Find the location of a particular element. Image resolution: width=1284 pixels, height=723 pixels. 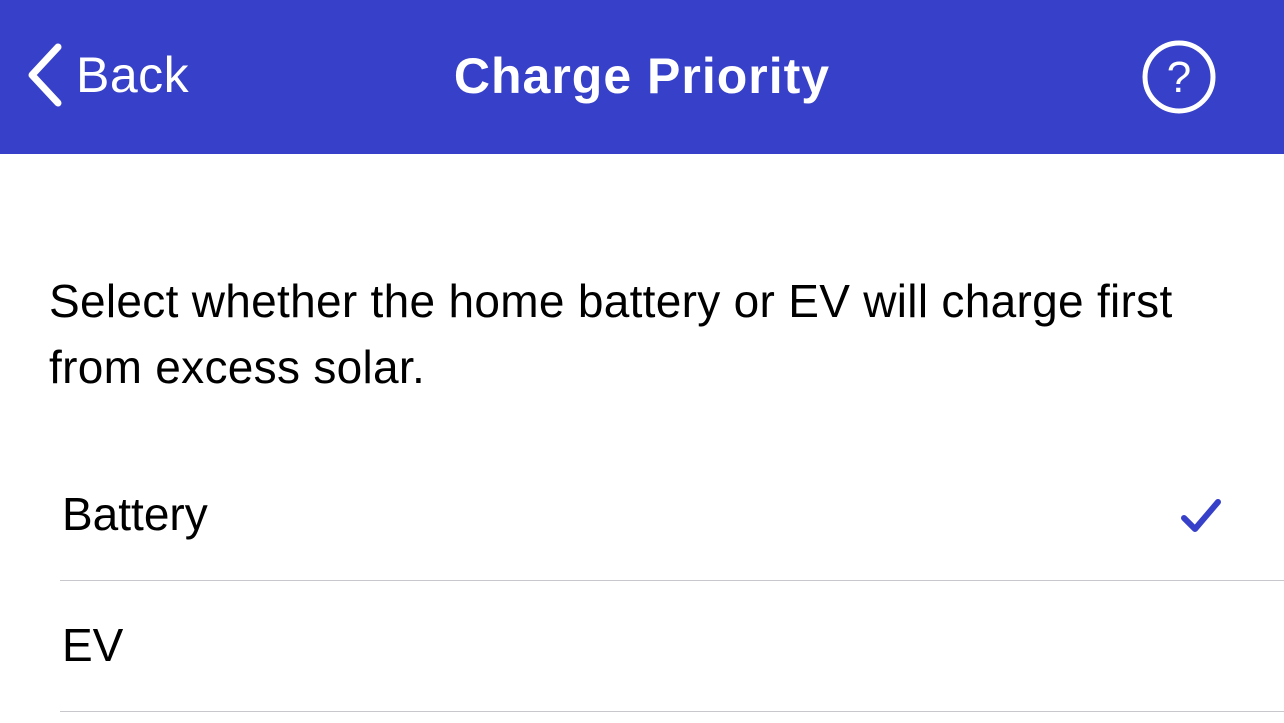

checkmark-icon is located at coordinates (1201, 515).